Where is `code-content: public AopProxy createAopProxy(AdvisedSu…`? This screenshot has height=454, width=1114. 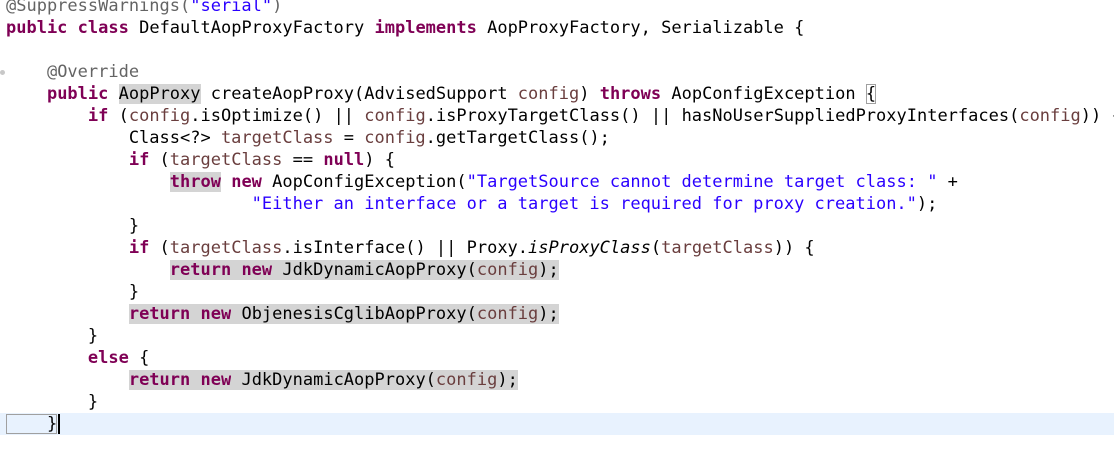
code-content: public AopProxy createAopProxy(AdvisedSu… is located at coordinates (441, 94).